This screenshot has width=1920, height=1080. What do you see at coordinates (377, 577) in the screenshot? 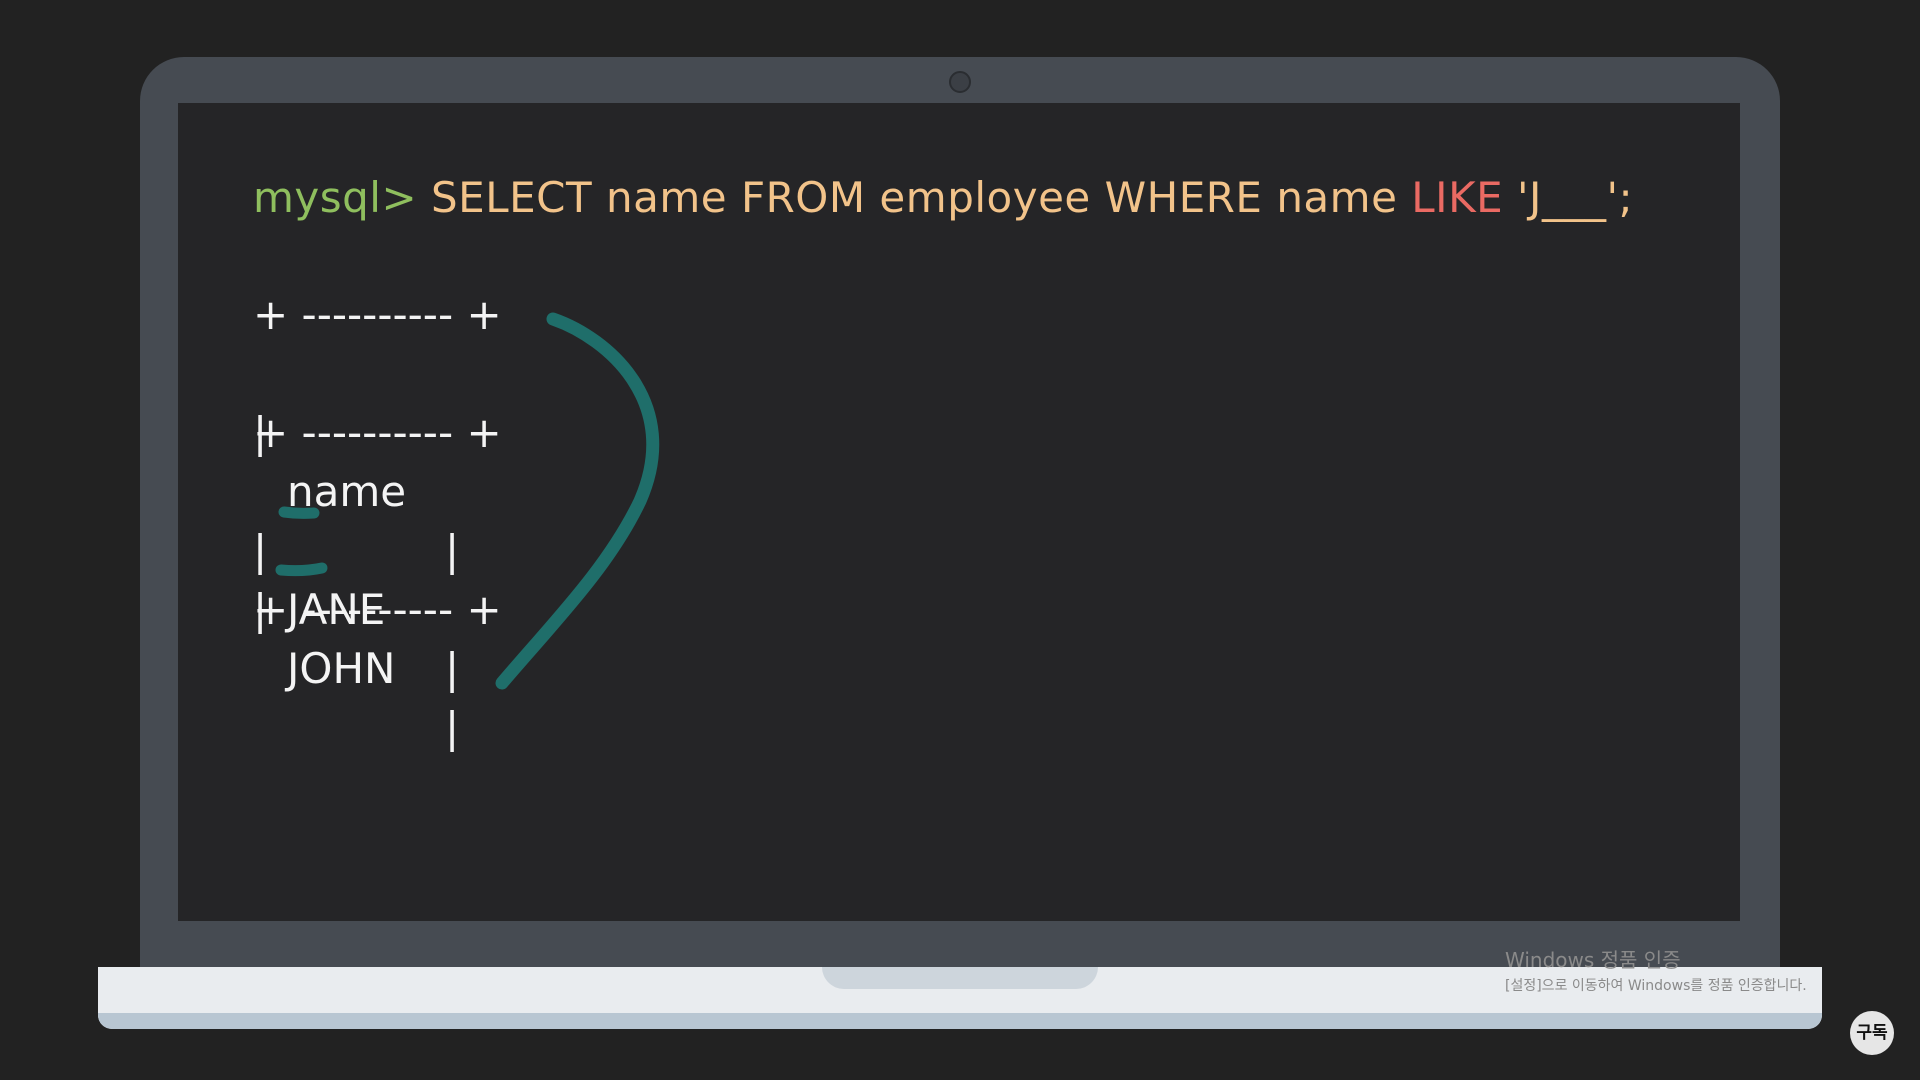
I see `table-row: | JANE |` at bounding box center [377, 577].